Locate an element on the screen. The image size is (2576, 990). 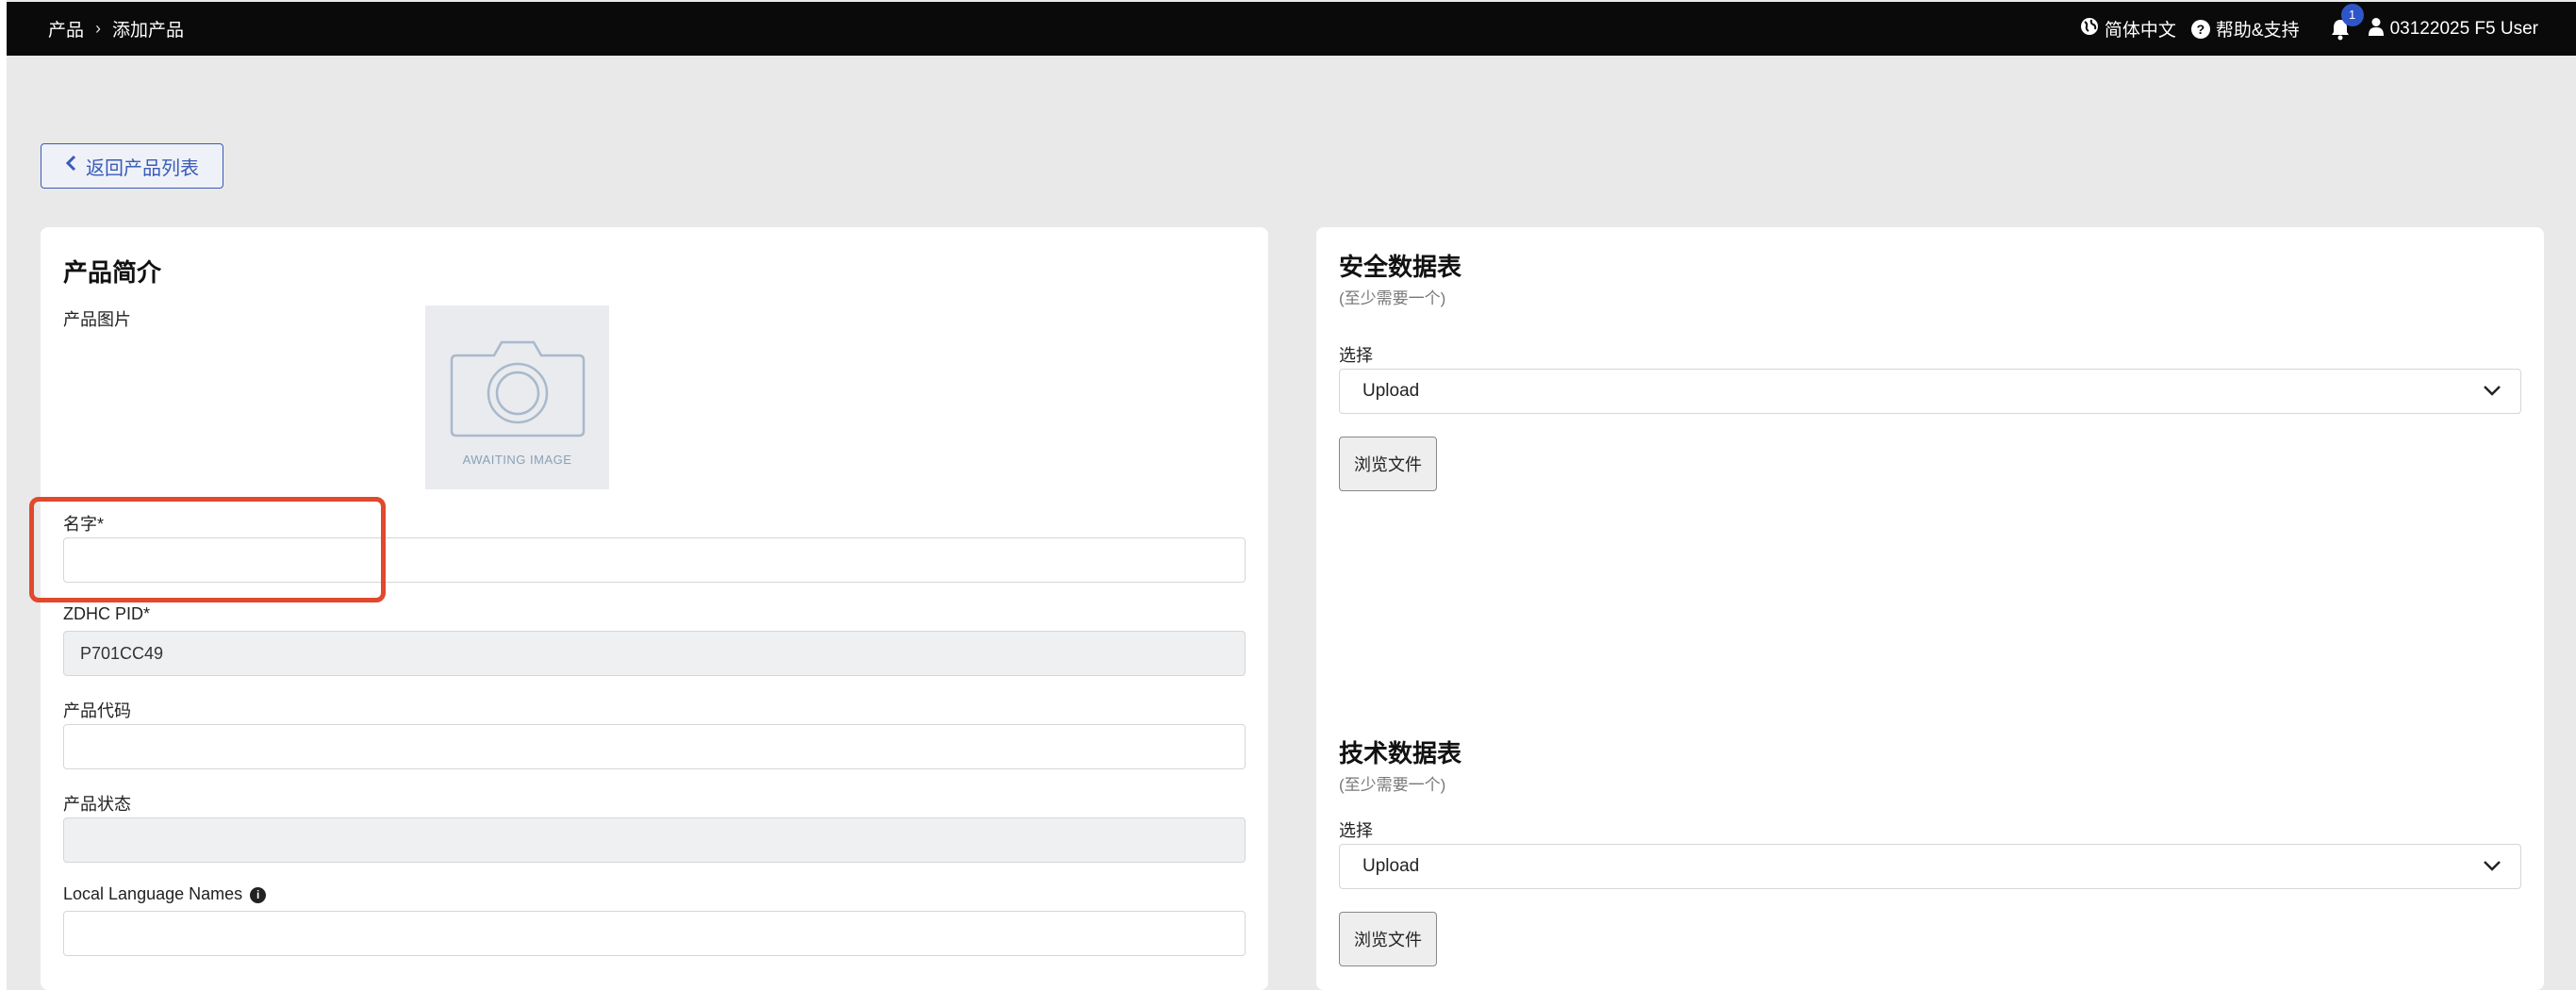
bell-icon: 1 is located at coordinates (2346, 22).